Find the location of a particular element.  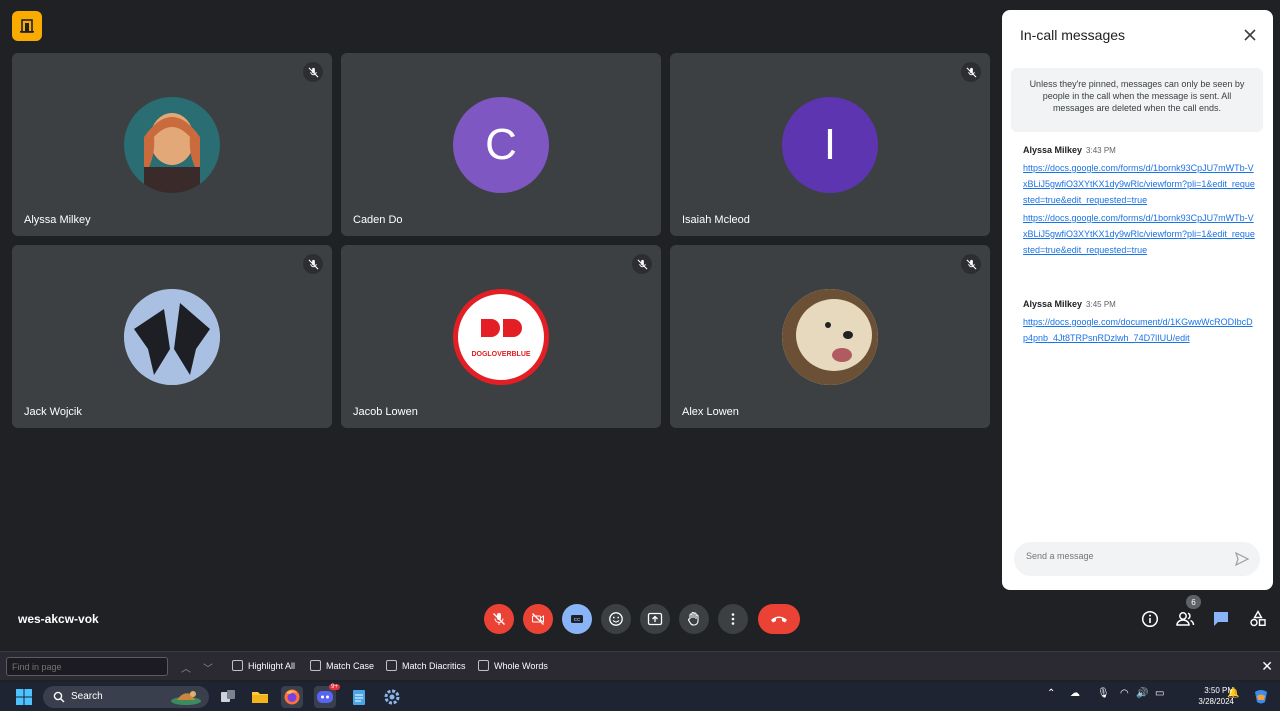

match-diacritics-checkbox: Match Diacritics is located at coordinates (426, 665).